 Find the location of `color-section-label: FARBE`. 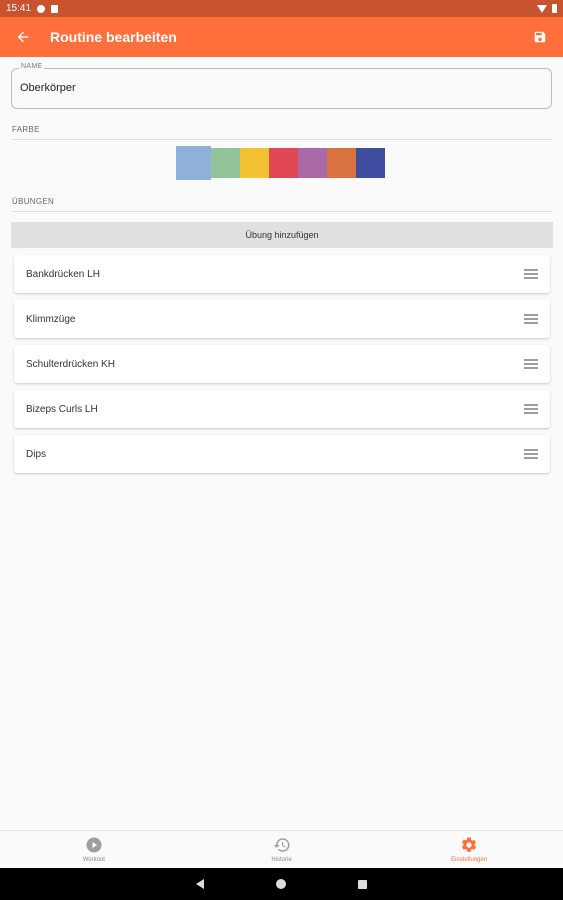

color-section-label: FARBE is located at coordinates (26, 129).